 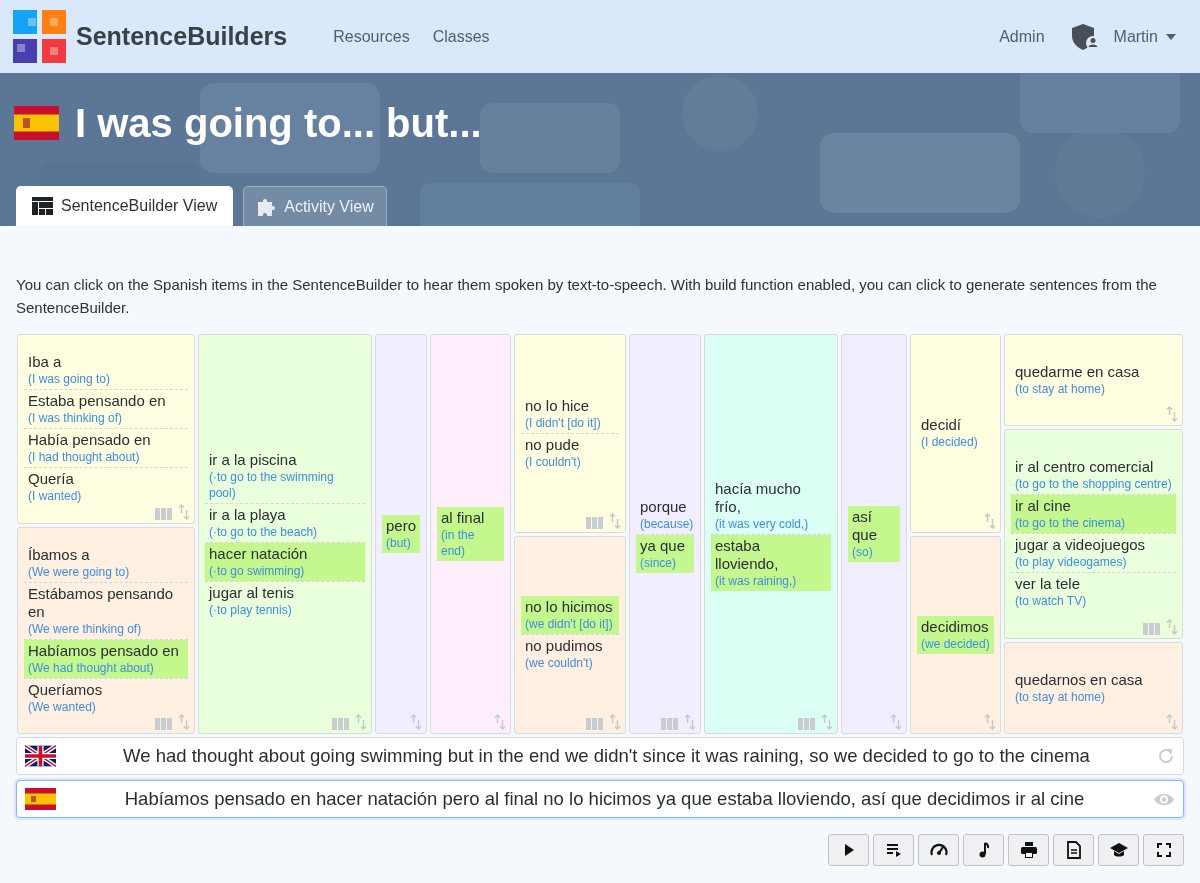 I want to click on nav-link: Classes, so click(x=461, y=36).